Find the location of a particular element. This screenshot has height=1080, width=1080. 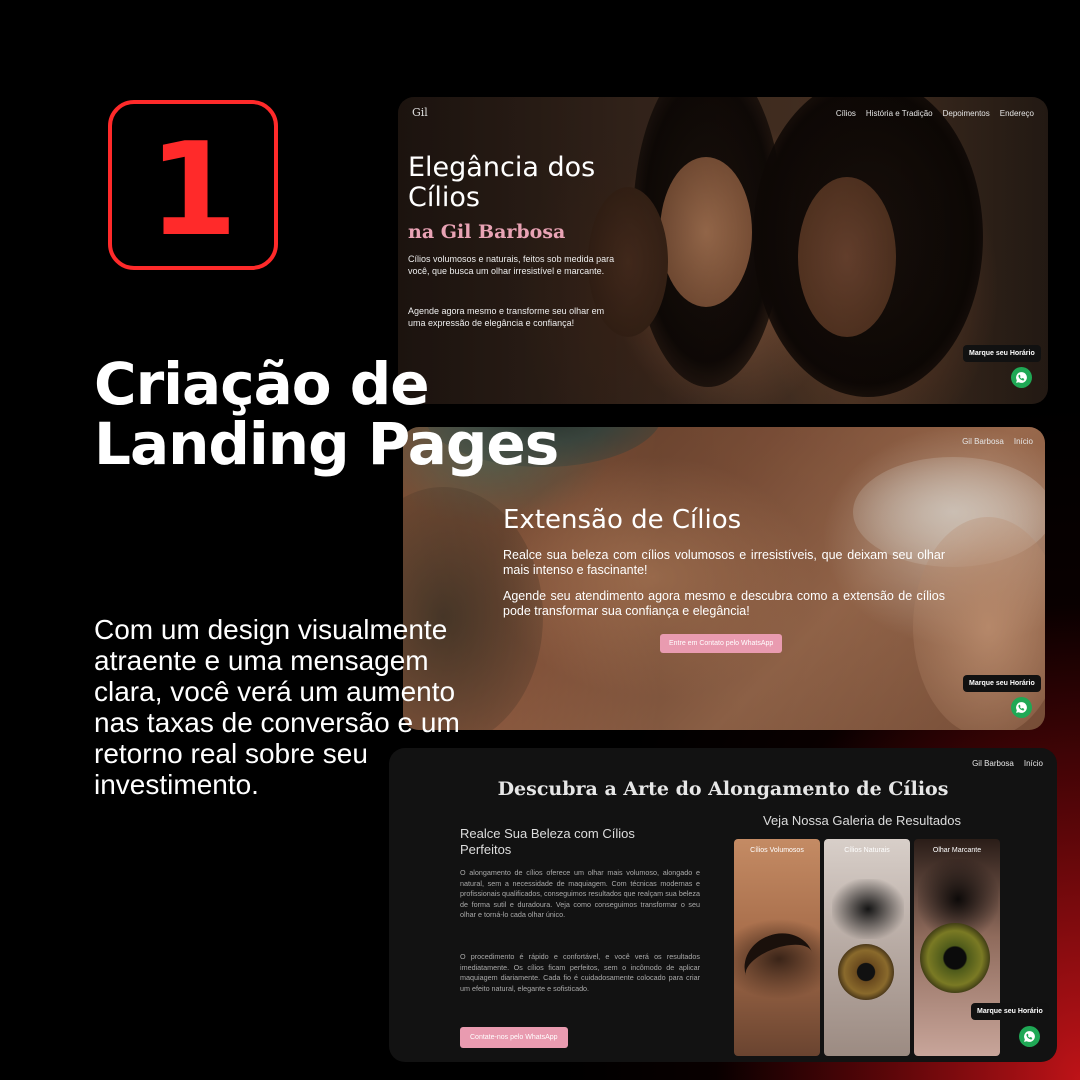

card3-nav: Gil Barbosa Início is located at coordinates (1007, 763).